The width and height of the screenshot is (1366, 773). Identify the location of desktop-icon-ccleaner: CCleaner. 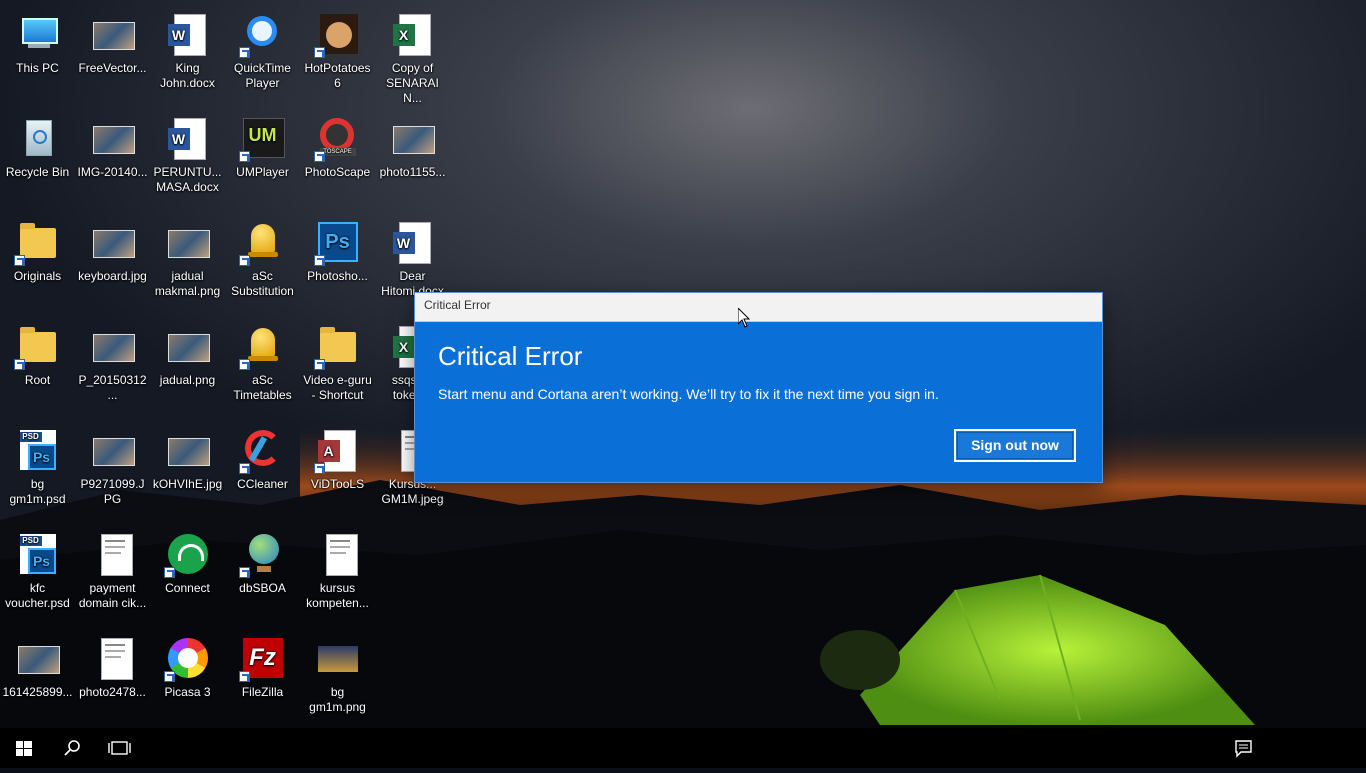
(262, 456).